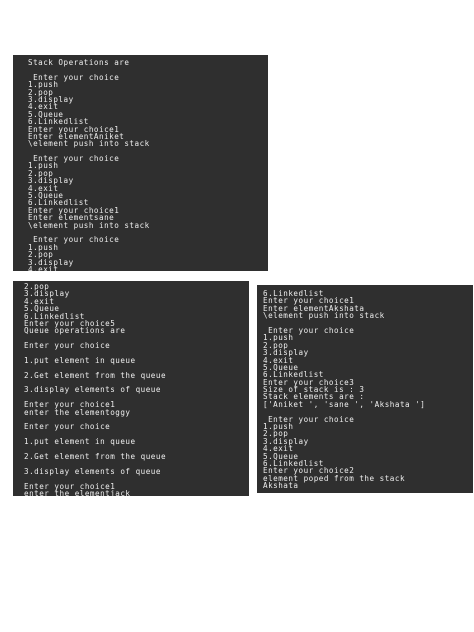  What do you see at coordinates (281, 486) in the screenshot?
I see `console-line: Akshata` at bounding box center [281, 486].